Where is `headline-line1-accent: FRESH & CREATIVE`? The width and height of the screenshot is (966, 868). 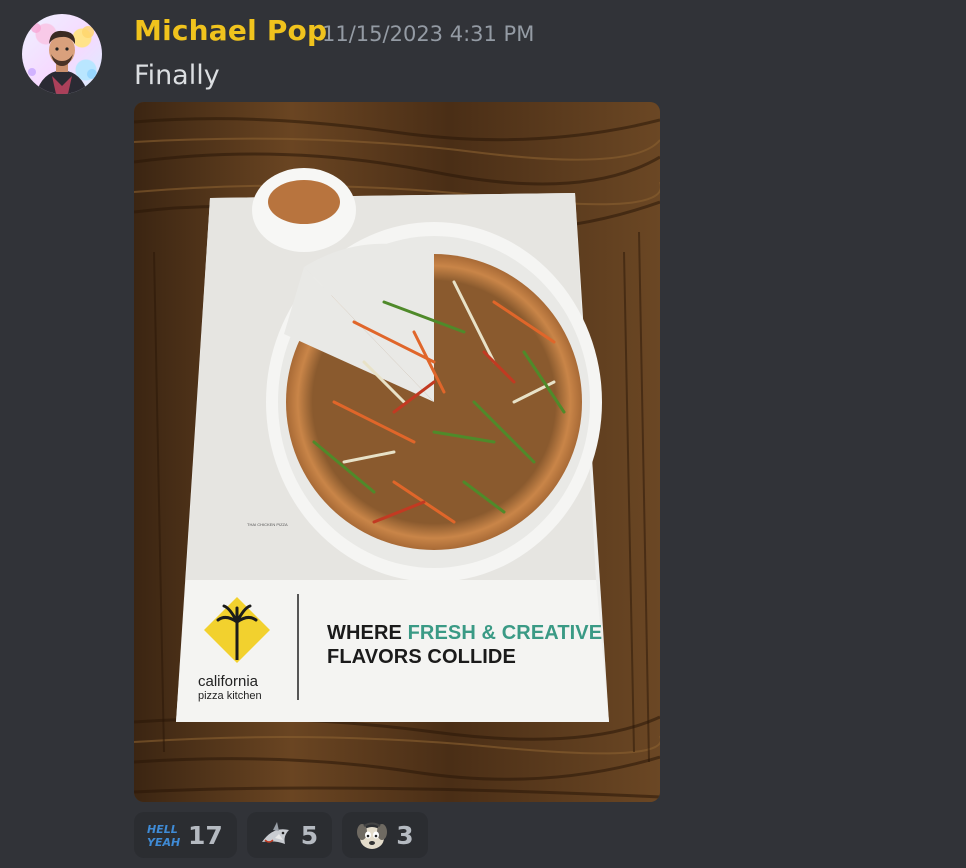
headline-line1-accent: FRESH & CREATIVE is located at coordinates (505, 633).